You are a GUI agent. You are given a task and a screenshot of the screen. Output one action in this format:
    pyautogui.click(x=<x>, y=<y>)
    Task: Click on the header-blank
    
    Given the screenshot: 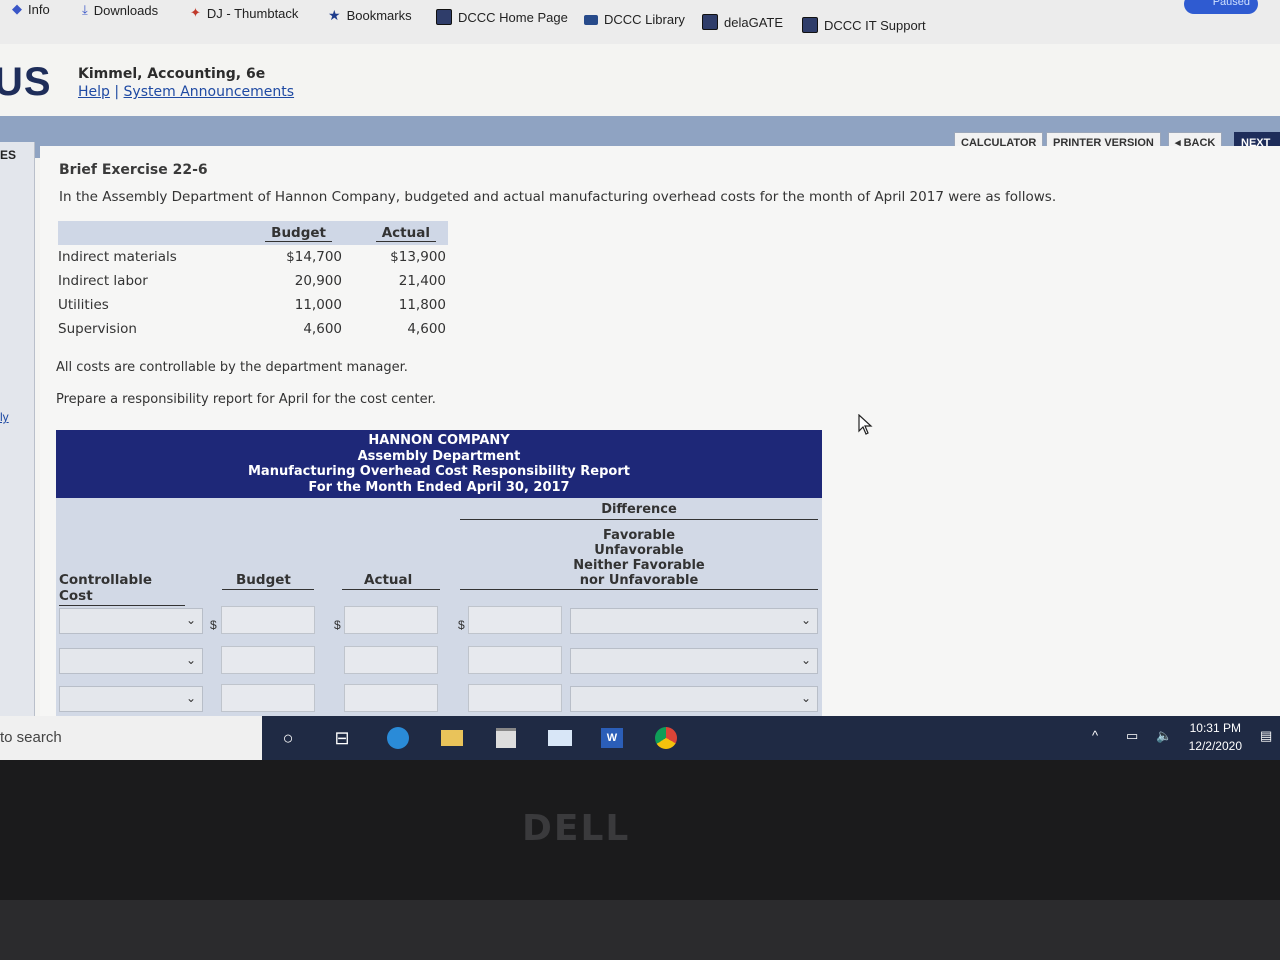 What is the action you would take?
    pyautogui.click(x=148, y=233)
    